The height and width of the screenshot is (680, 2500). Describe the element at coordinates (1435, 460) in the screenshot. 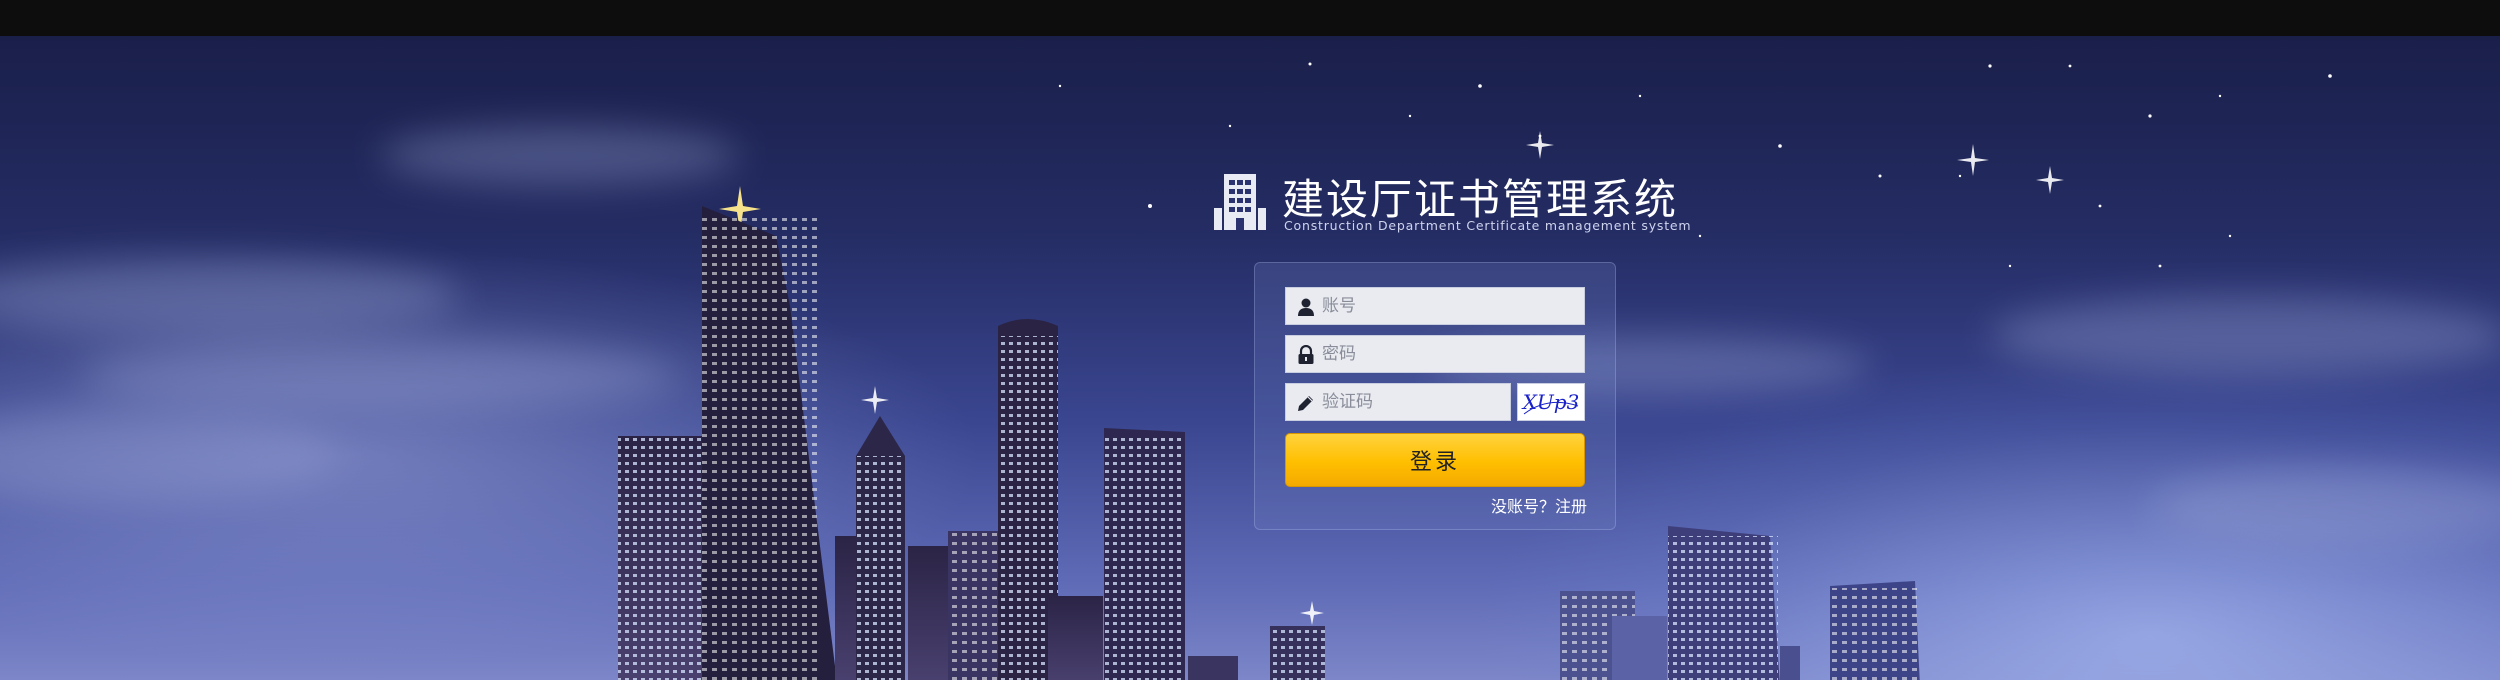

I see `login-button: 登录` at that location.